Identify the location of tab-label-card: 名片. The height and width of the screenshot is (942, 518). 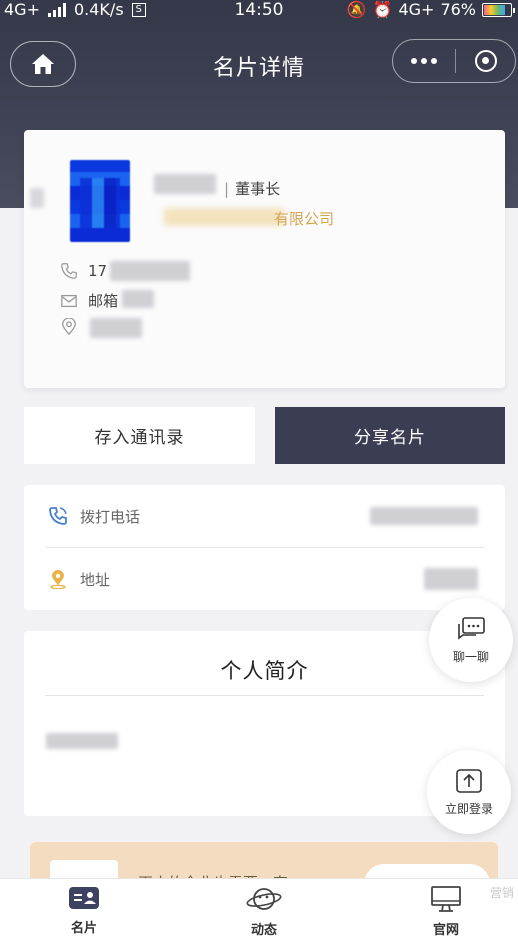
(83, 928).